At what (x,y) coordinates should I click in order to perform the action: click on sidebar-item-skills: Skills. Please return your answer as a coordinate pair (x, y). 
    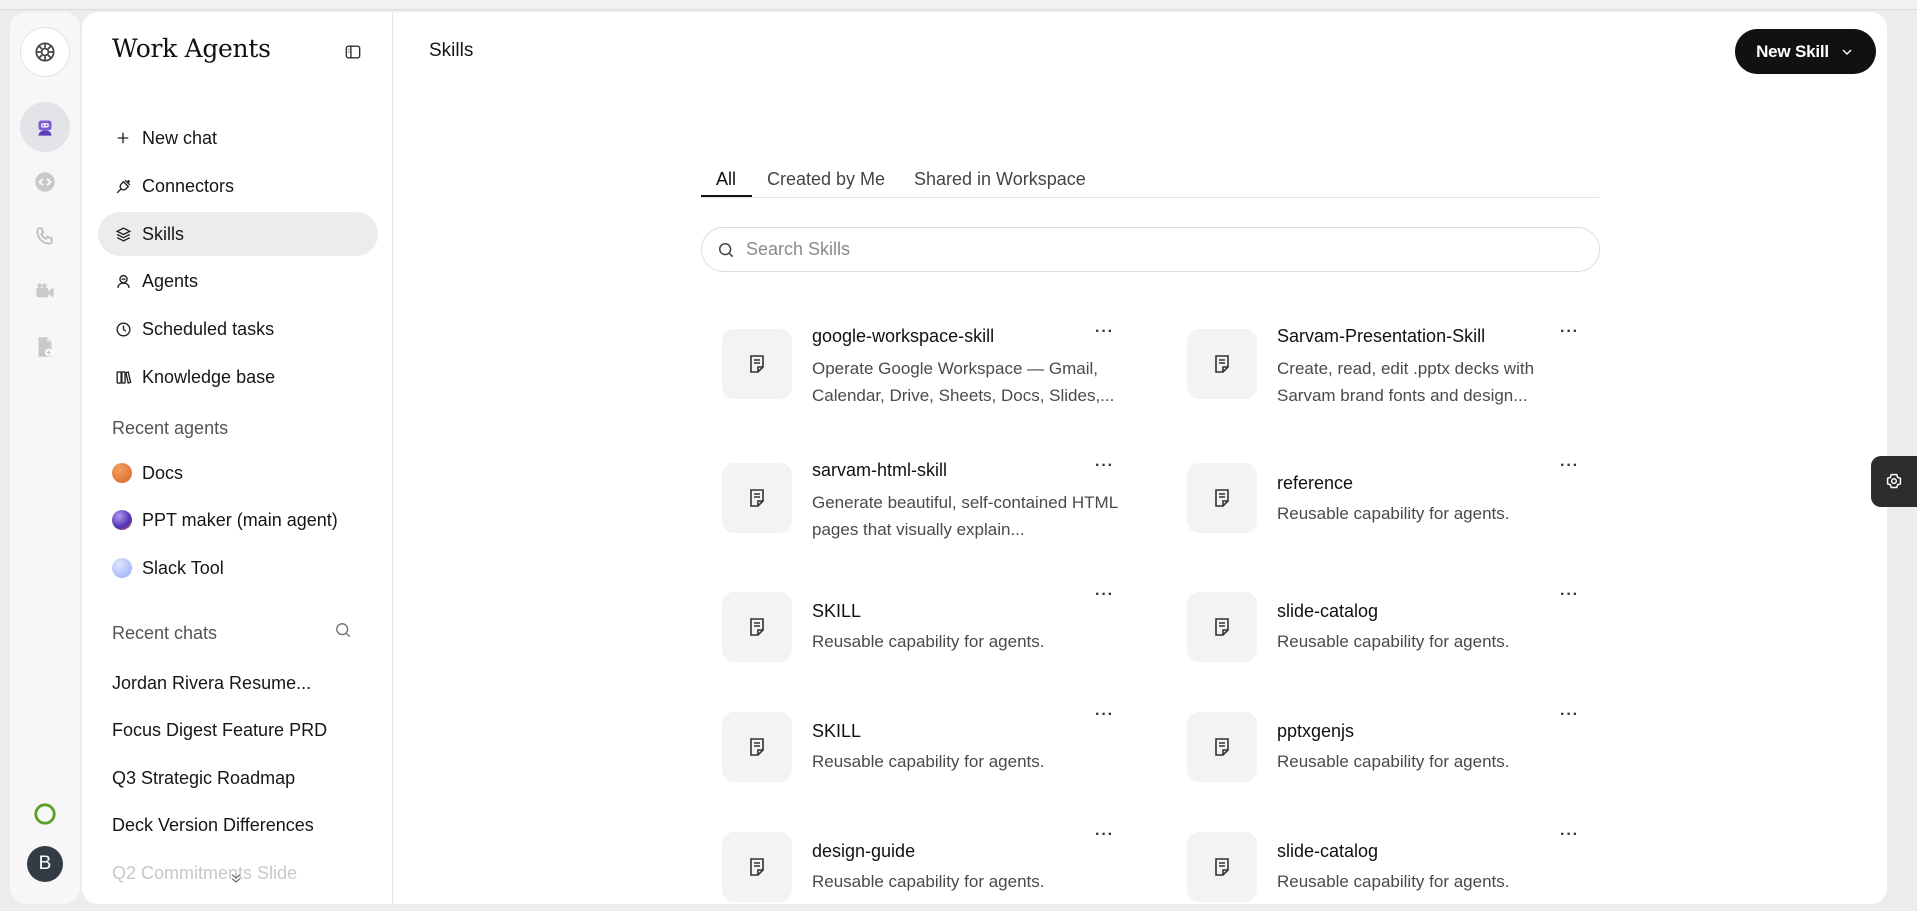
    Looking at the image, I should click on (238, 234).